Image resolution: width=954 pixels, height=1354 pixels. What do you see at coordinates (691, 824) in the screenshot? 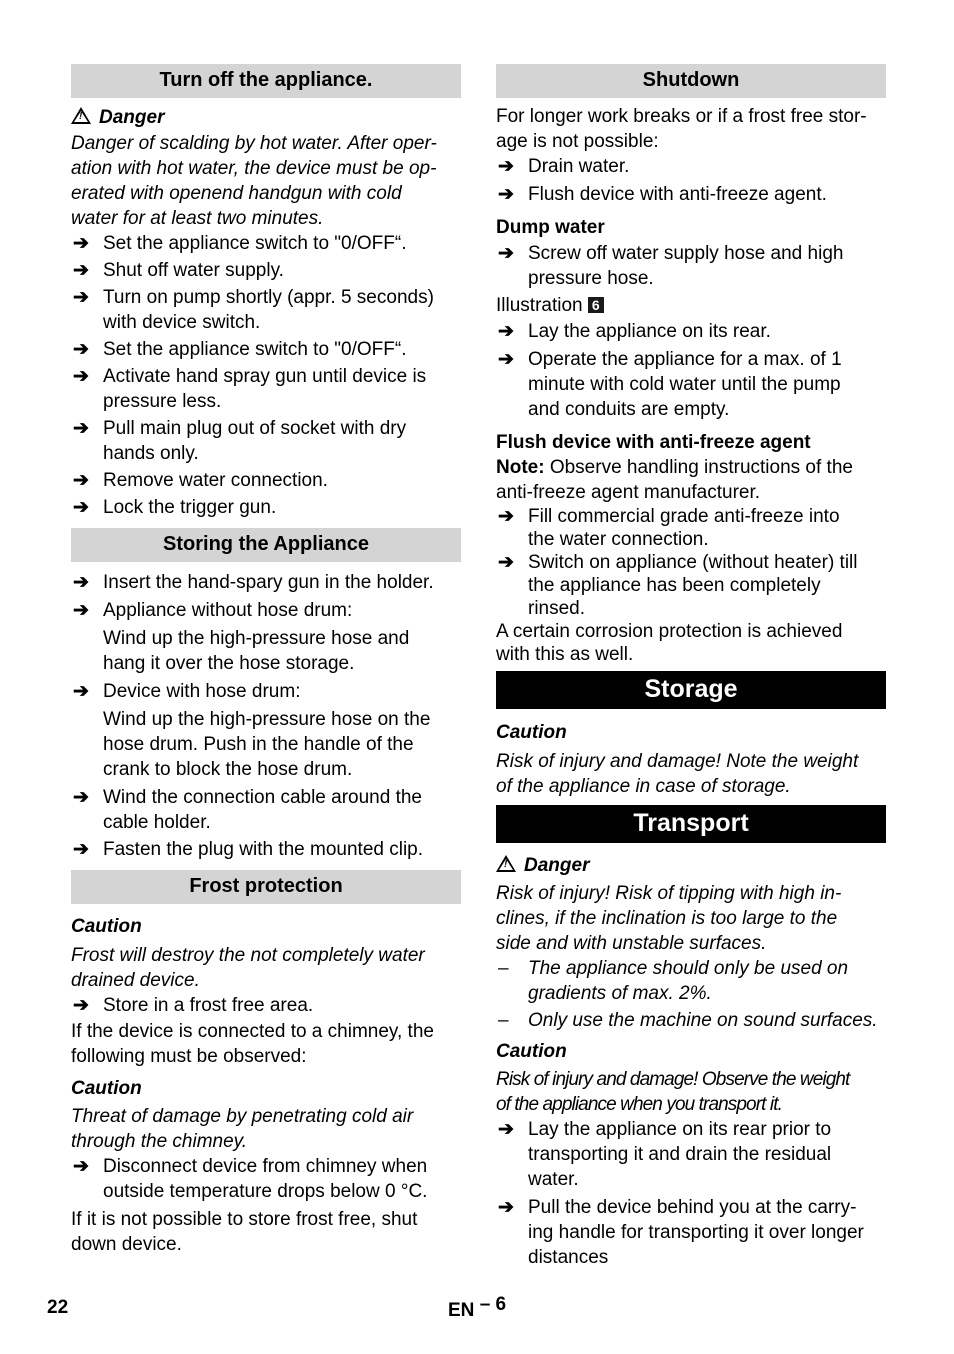
I see `heading-transport: Transport` at bounding box center [691, 824].